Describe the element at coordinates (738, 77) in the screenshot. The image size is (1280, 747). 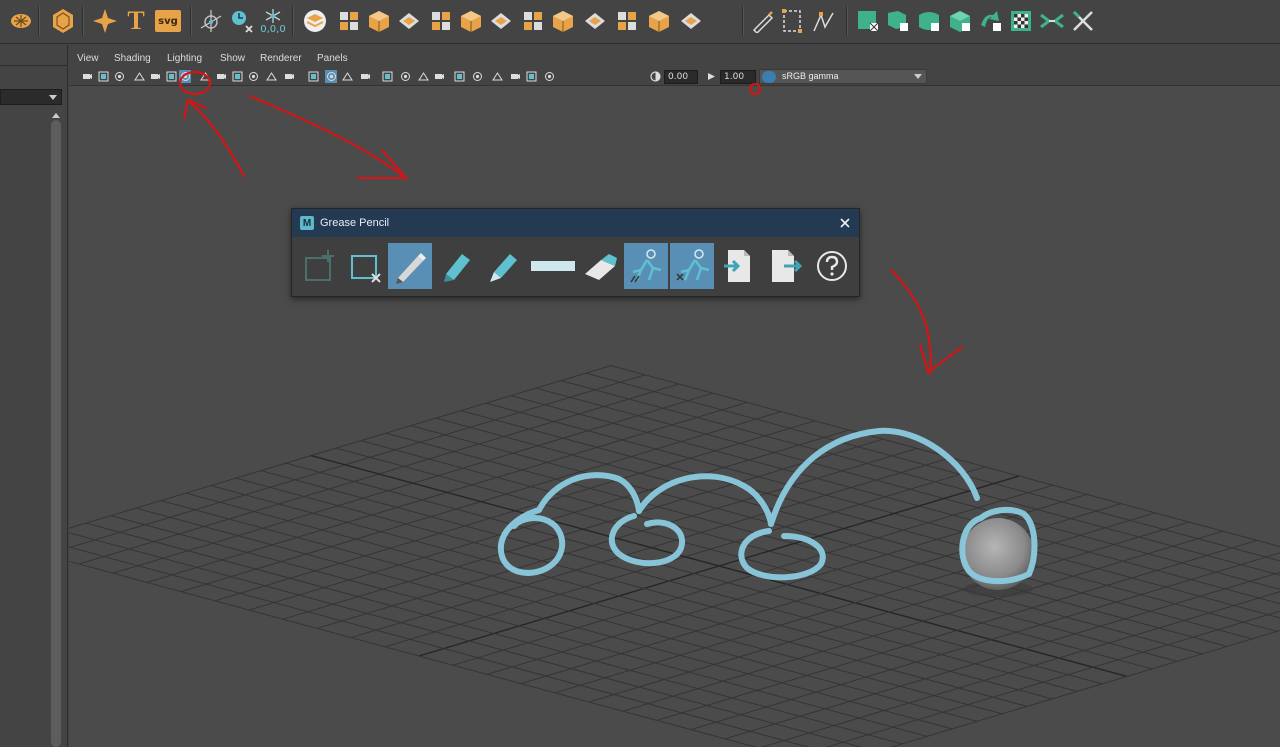
I see `gamma-field: 1.00` at that location.